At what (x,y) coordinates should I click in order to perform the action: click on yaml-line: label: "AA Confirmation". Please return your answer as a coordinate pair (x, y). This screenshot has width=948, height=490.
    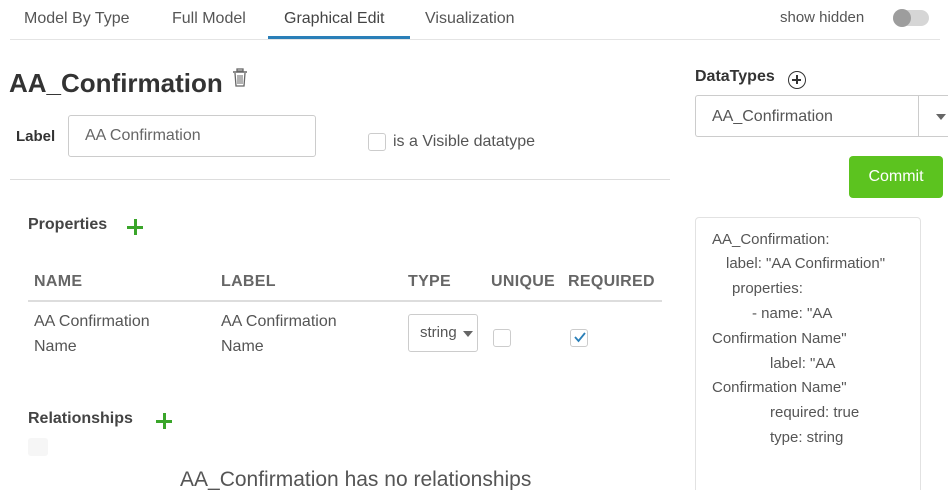
    Looking at the image, I should click on (806, 263).